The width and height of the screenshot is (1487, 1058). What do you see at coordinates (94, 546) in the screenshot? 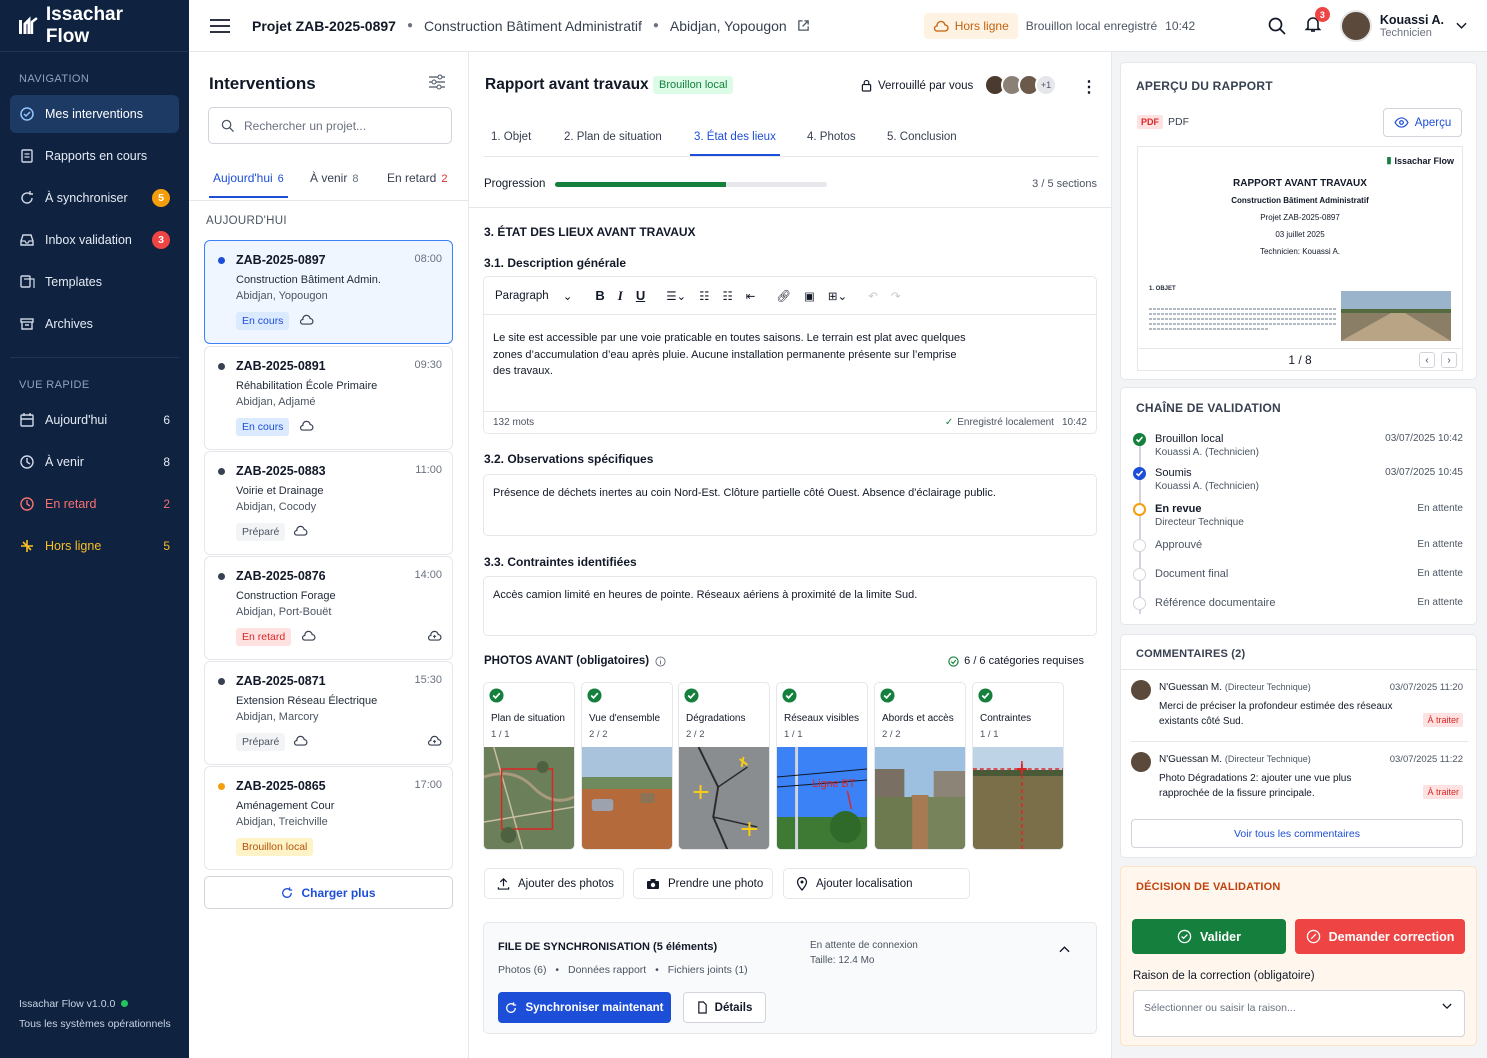
I see `quick-item-hors-ligne: Hors ligne 5` at bounding box center [94, 546].